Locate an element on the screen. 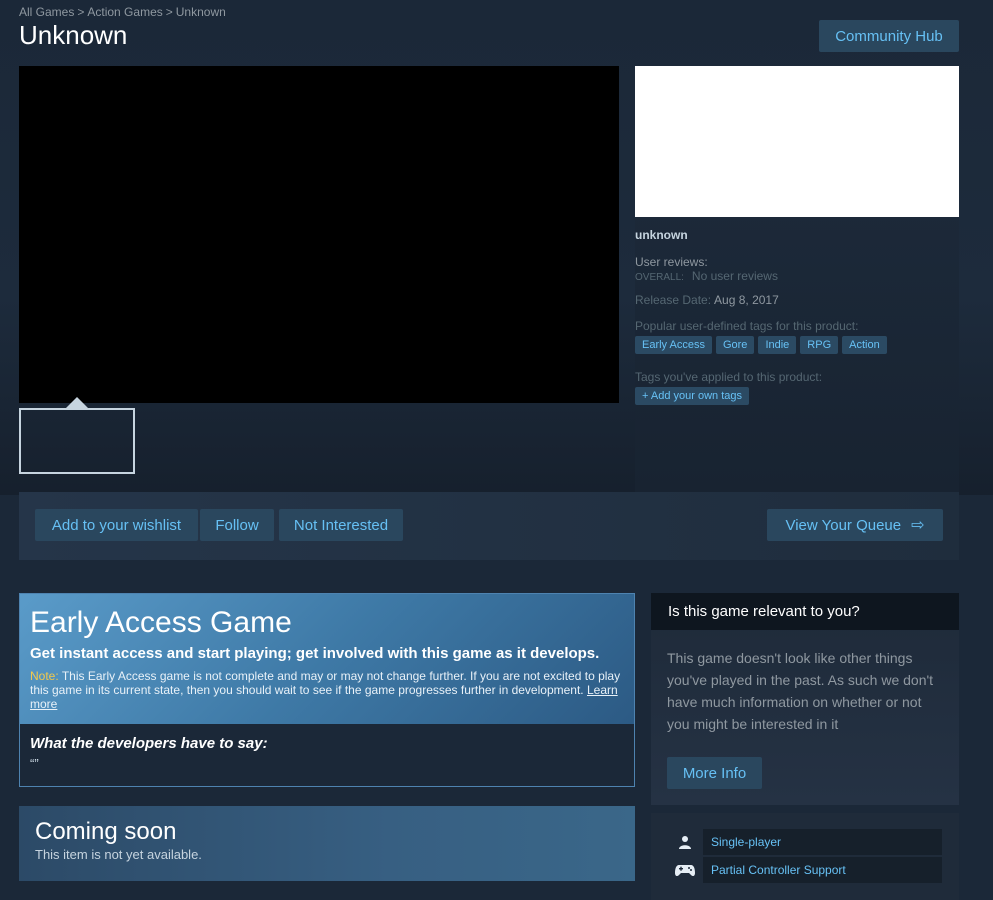  release-date-row: Release Date: Aug 8, 2017 is located at coordinates (707, 300).